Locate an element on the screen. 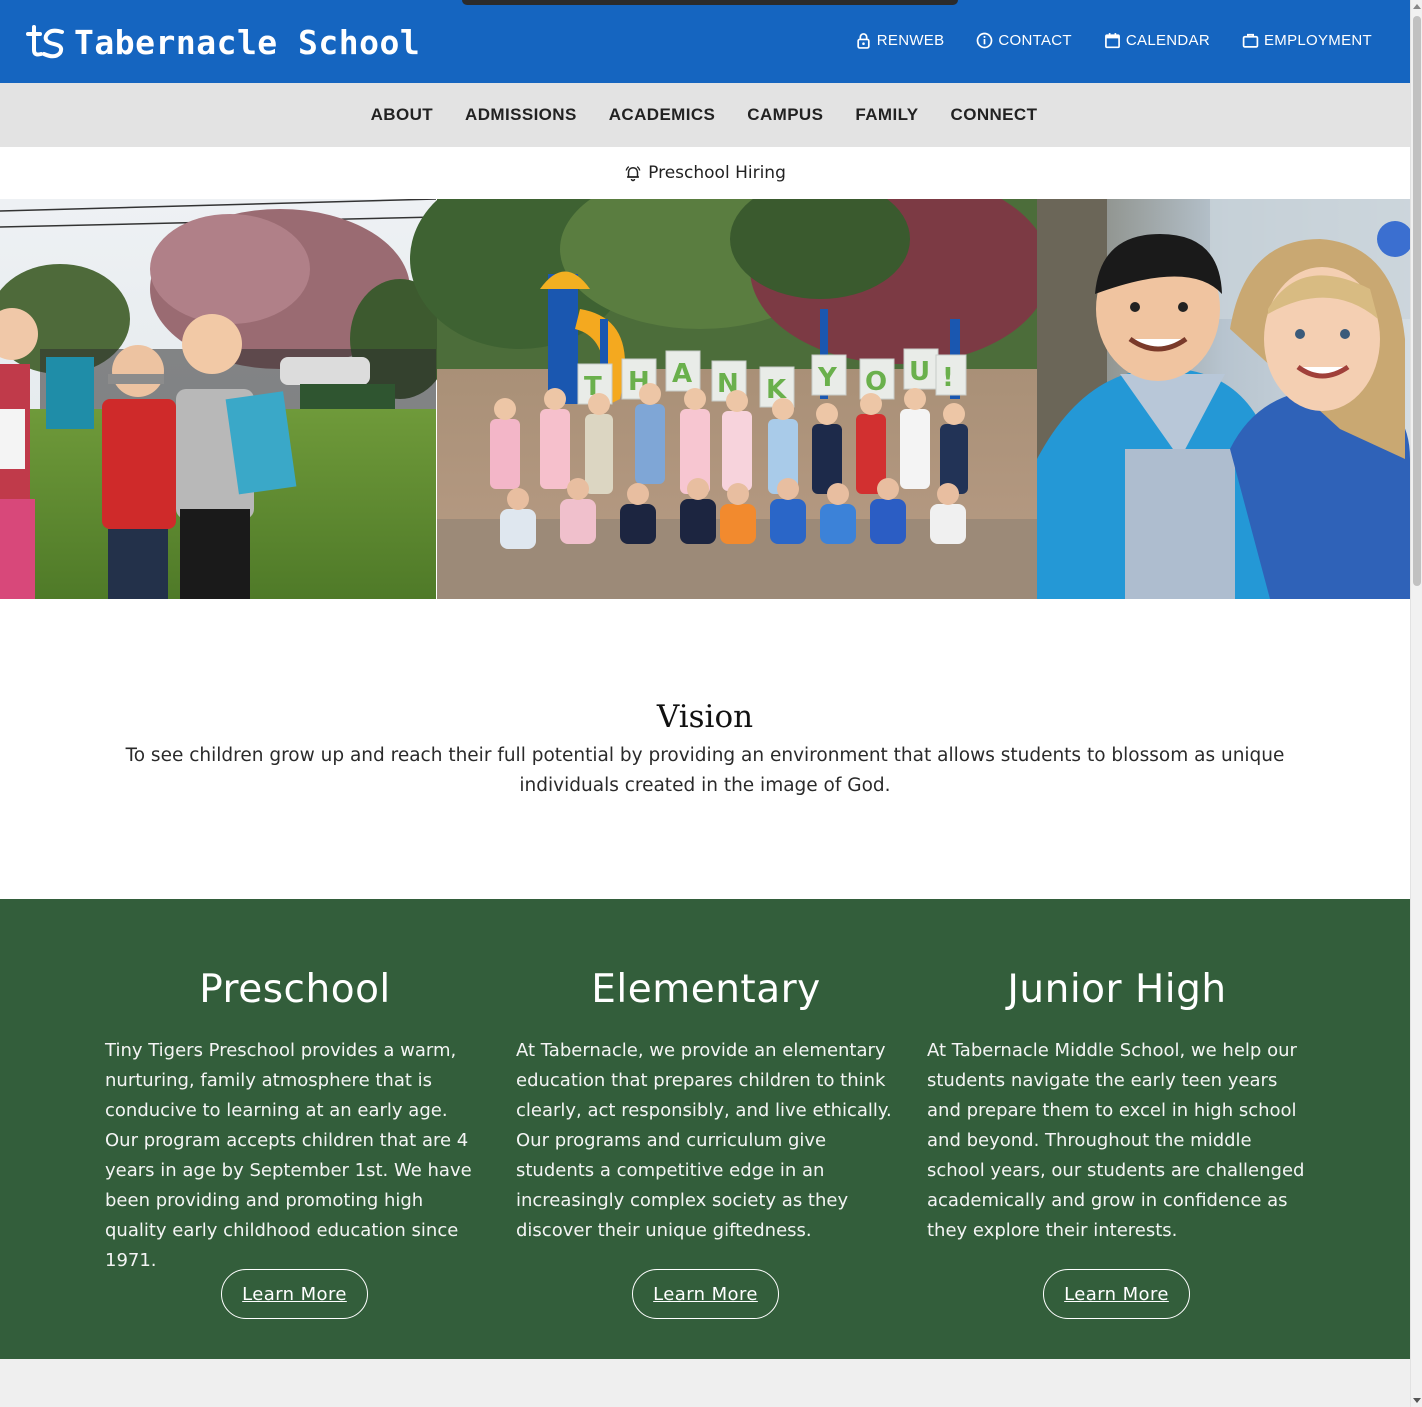 The width and height of the screenshot is (1422, 1407). nav-item-campus: CAMPUS is located at coordinates (785, 115).